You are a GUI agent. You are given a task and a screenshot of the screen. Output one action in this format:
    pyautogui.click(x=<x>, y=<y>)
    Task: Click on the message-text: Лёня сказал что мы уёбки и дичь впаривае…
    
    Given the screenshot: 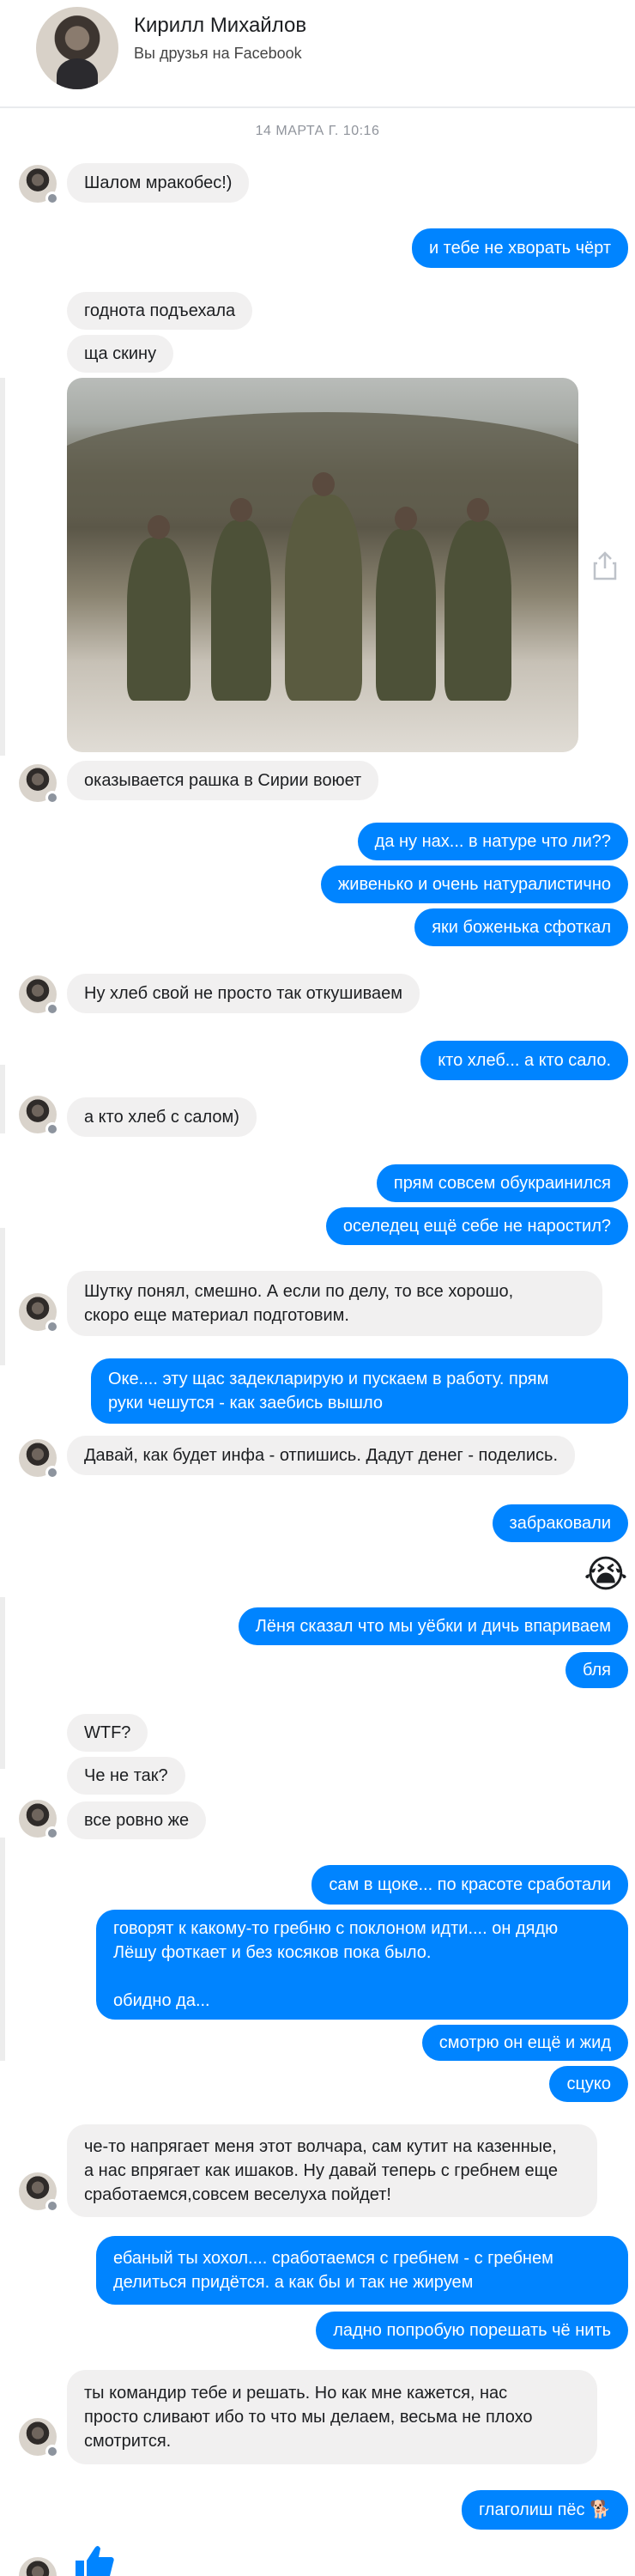 What is the action you would take?
    pyautogui.click(x=433, y=1627)
    